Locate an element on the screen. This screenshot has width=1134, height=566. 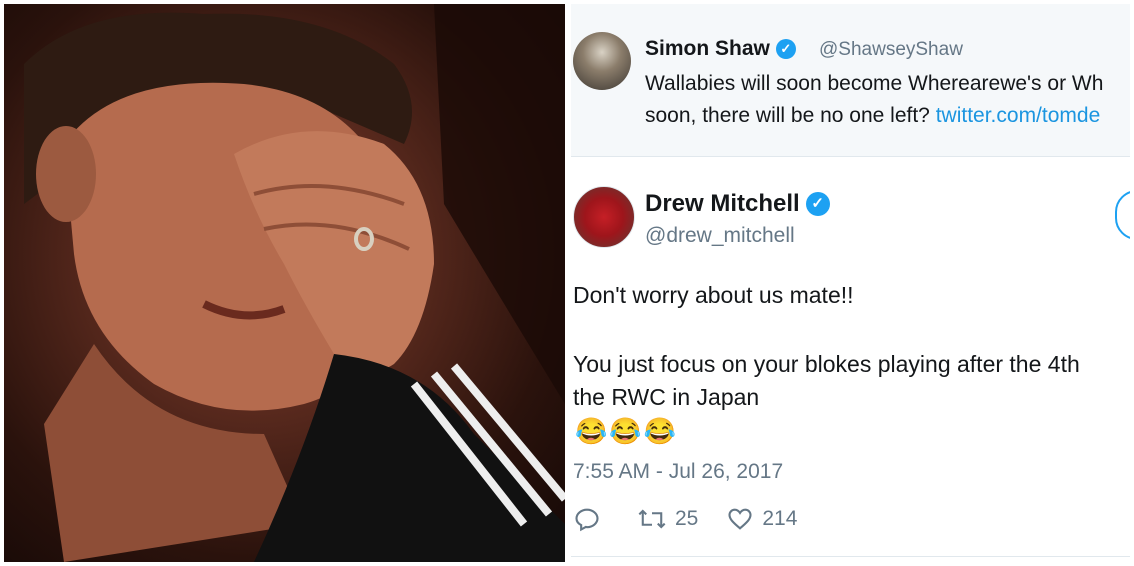
tweet-text-line: the RWC in Japan is located at coordinates (666, 397).